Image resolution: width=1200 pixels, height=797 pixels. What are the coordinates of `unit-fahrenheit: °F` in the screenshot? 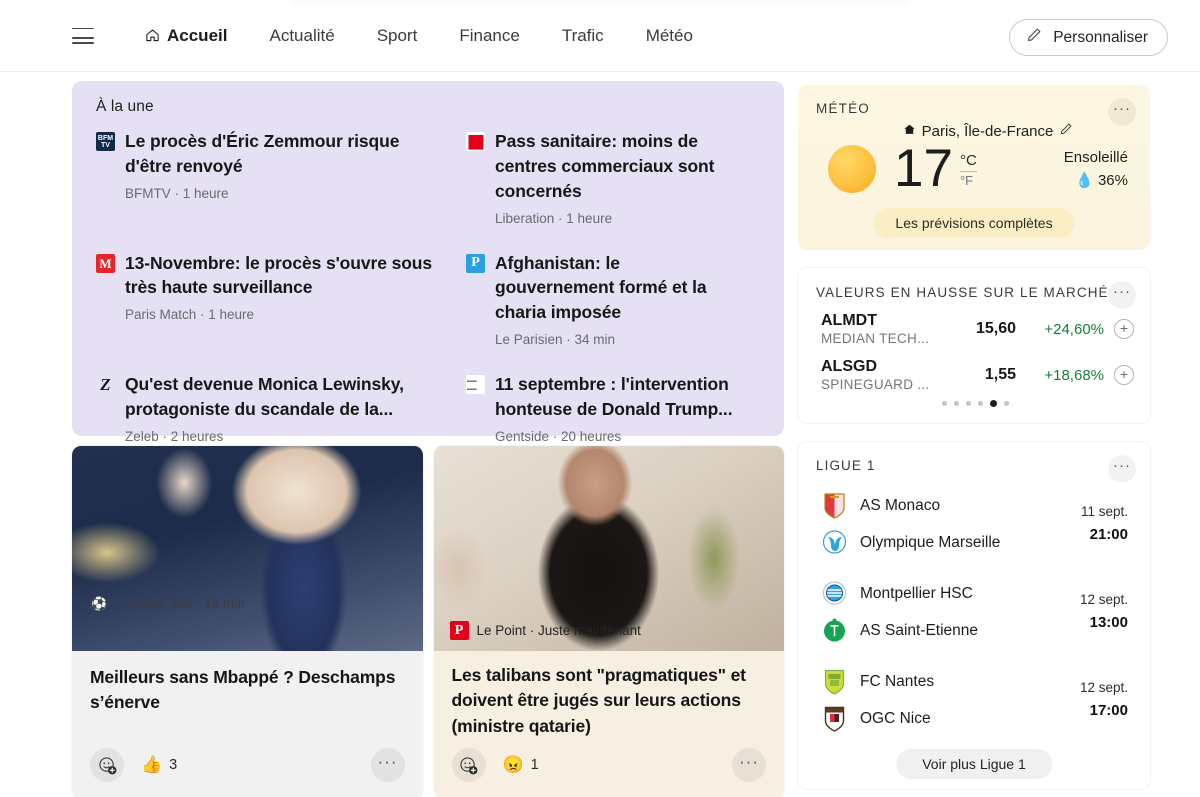 It's located at (968, 179).